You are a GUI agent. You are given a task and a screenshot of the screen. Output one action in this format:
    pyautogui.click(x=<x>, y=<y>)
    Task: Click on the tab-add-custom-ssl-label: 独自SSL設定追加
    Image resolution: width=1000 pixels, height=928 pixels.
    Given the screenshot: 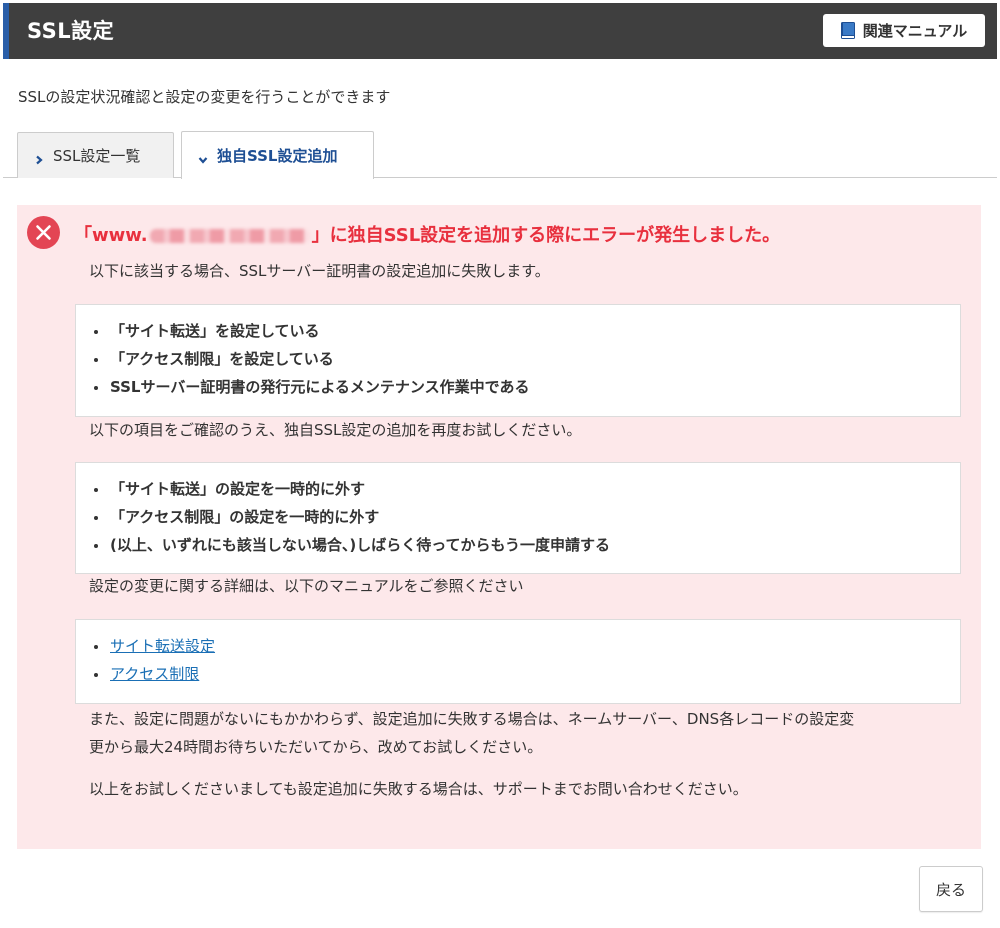 What is the action you would take?
    pyautogui.click(x=277, y=156)
    